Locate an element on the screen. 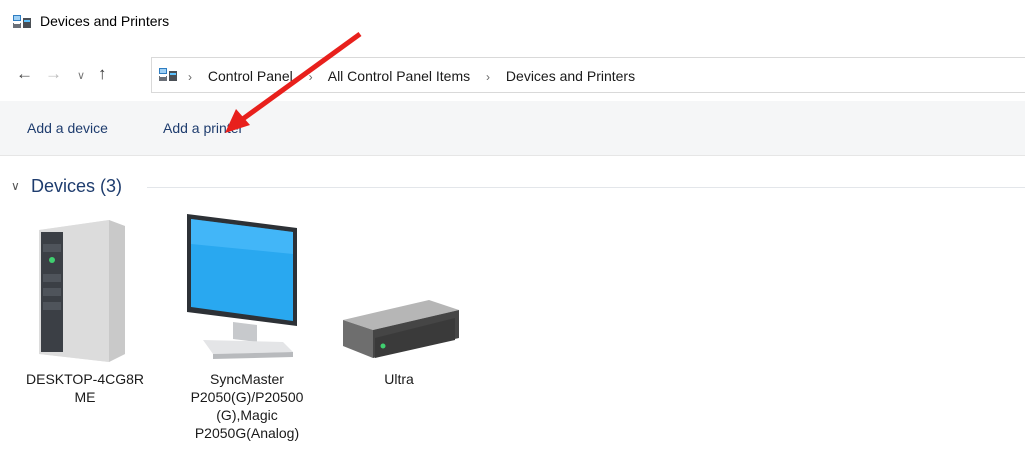 This screenshot has width=1025, height=465. divider is located at coordinates (586, 187).